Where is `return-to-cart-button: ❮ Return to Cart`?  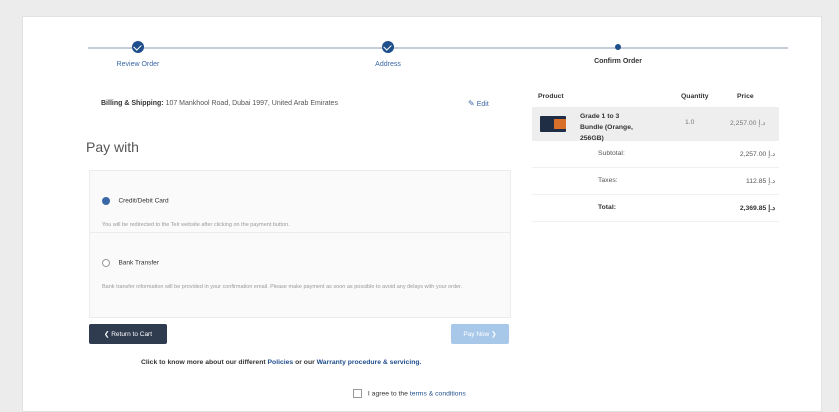 return-to-cart-button: ❮ Return to Cart is located at coordinates (128, 334).